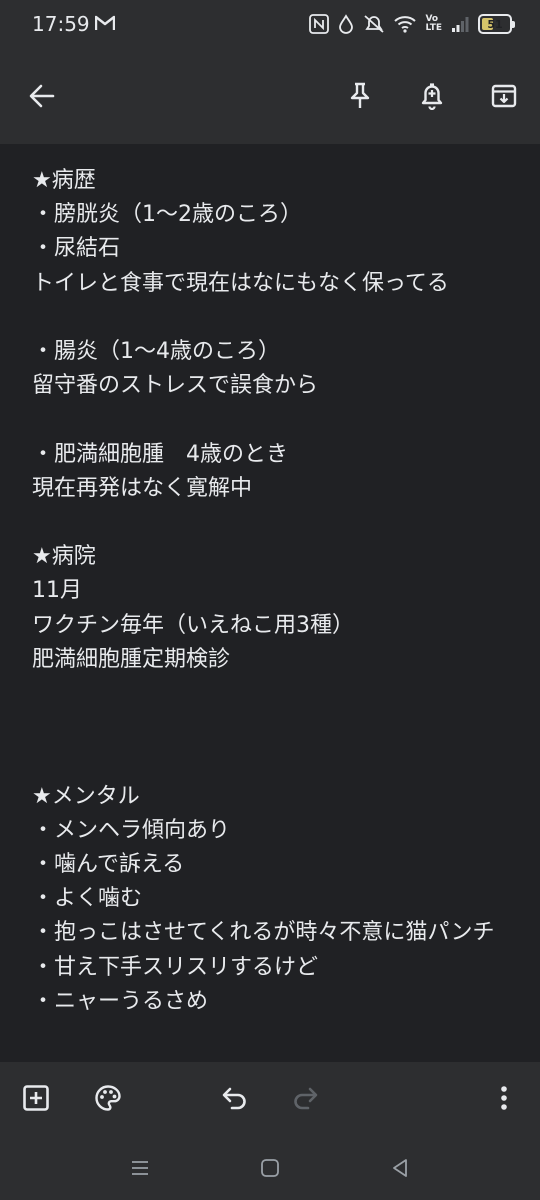  Describe the element at coordinates (36, 1098) in the screenshot. I see `add-box-icon` at that location.